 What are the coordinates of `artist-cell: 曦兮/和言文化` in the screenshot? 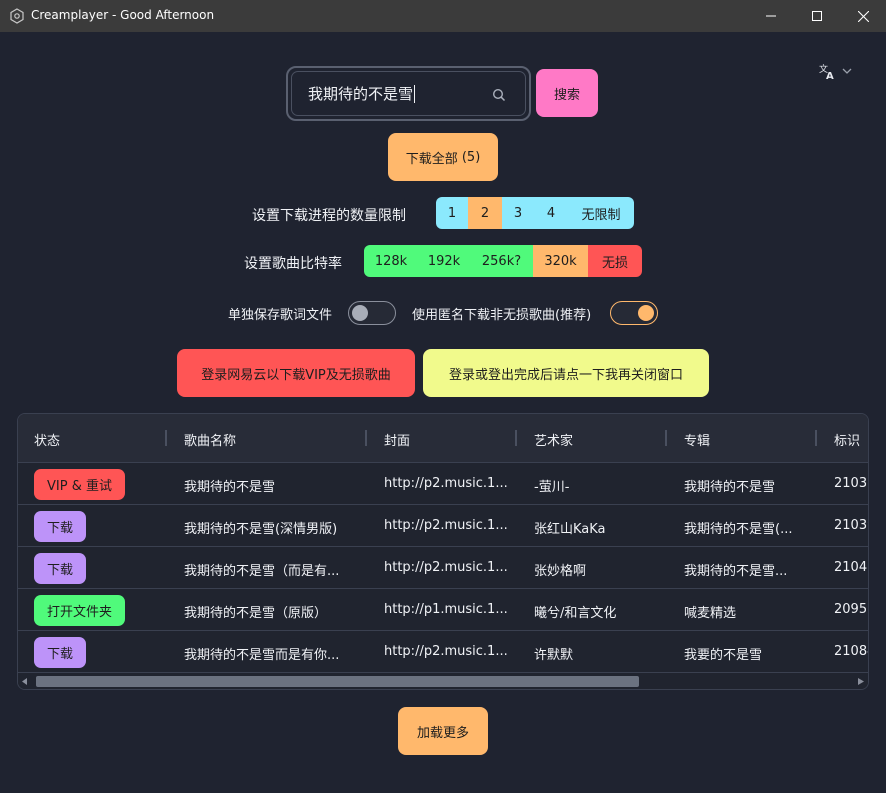 It's located at (575, 613).